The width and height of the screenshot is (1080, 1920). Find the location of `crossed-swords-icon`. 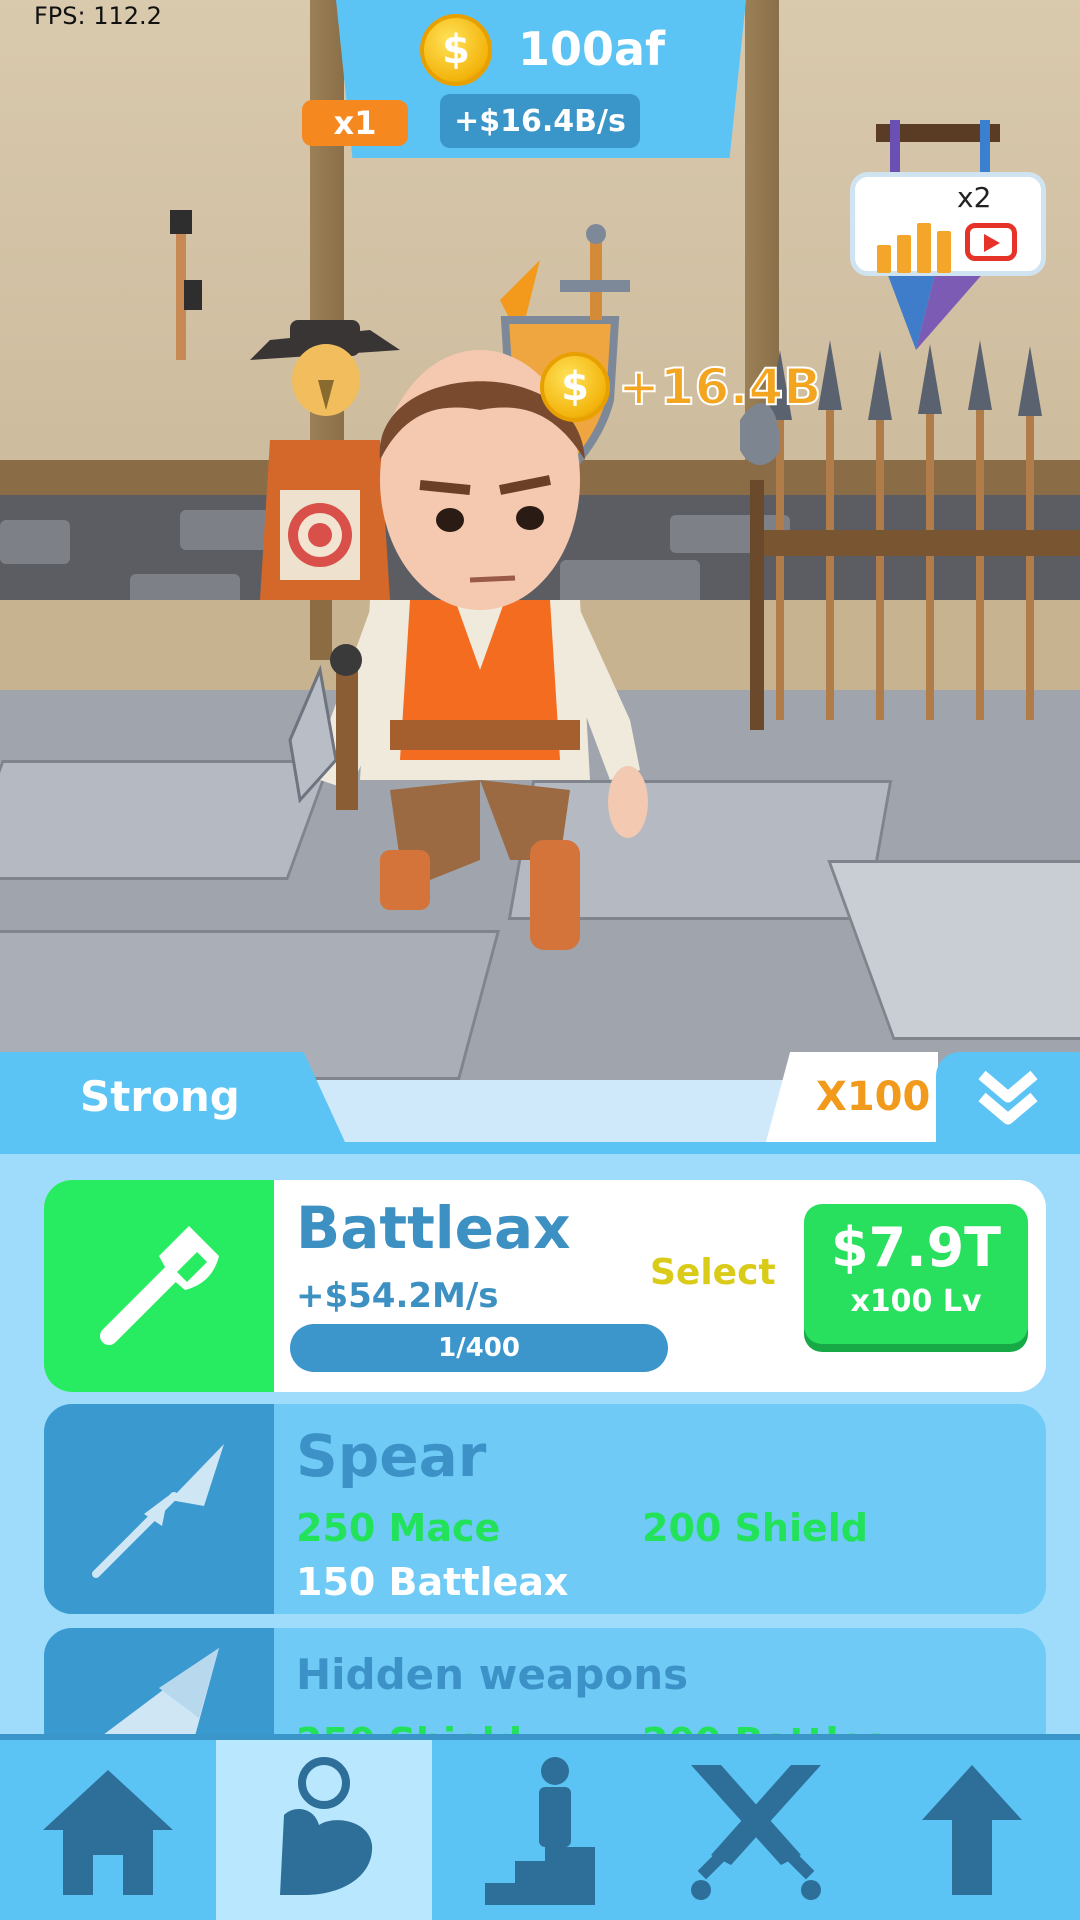

crossed-swords-icon is located at coordinates (756, 1832).